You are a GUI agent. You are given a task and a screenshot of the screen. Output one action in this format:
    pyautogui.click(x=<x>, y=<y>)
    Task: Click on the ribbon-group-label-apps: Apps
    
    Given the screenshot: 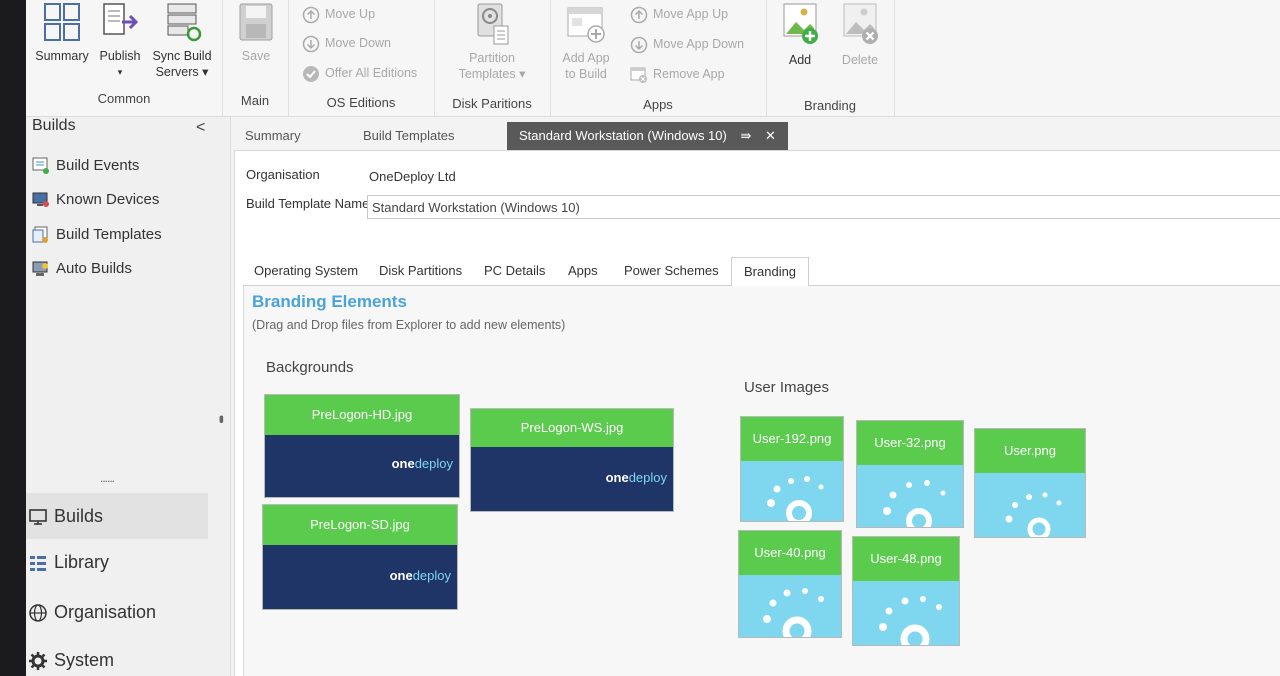 What is the action you would take?
    pyautogui.click(x=658, y=104)
    